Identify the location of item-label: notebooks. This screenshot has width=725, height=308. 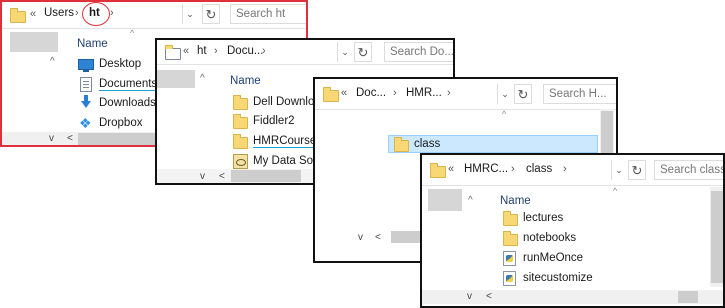
(550, 238).